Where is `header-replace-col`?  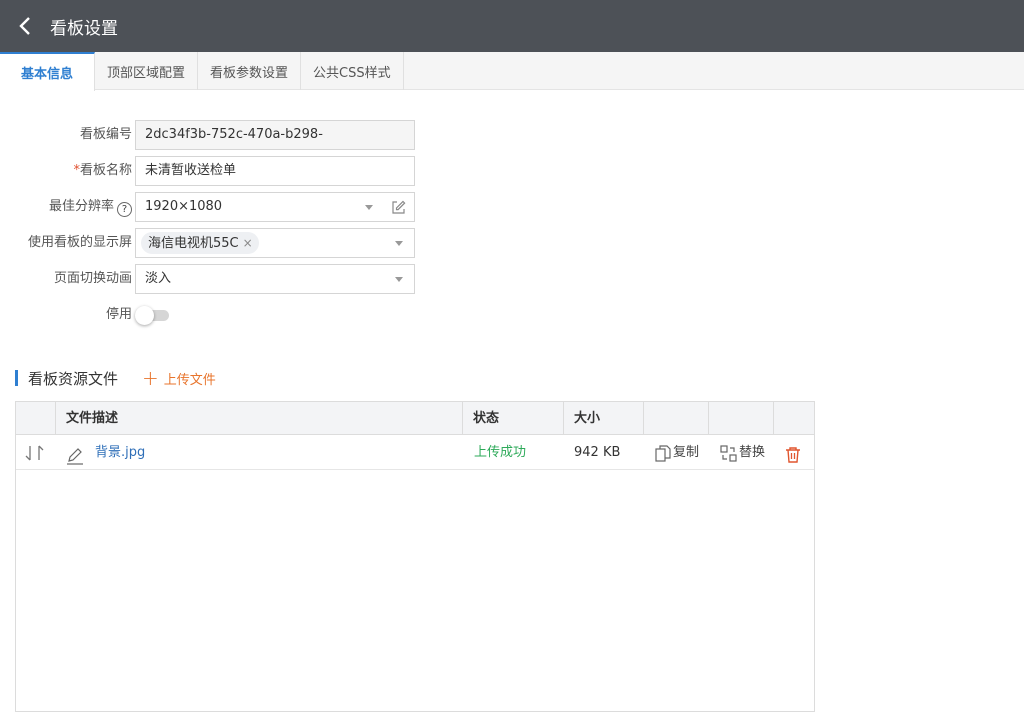
header-replace-col is located at coordinates (741, 418).